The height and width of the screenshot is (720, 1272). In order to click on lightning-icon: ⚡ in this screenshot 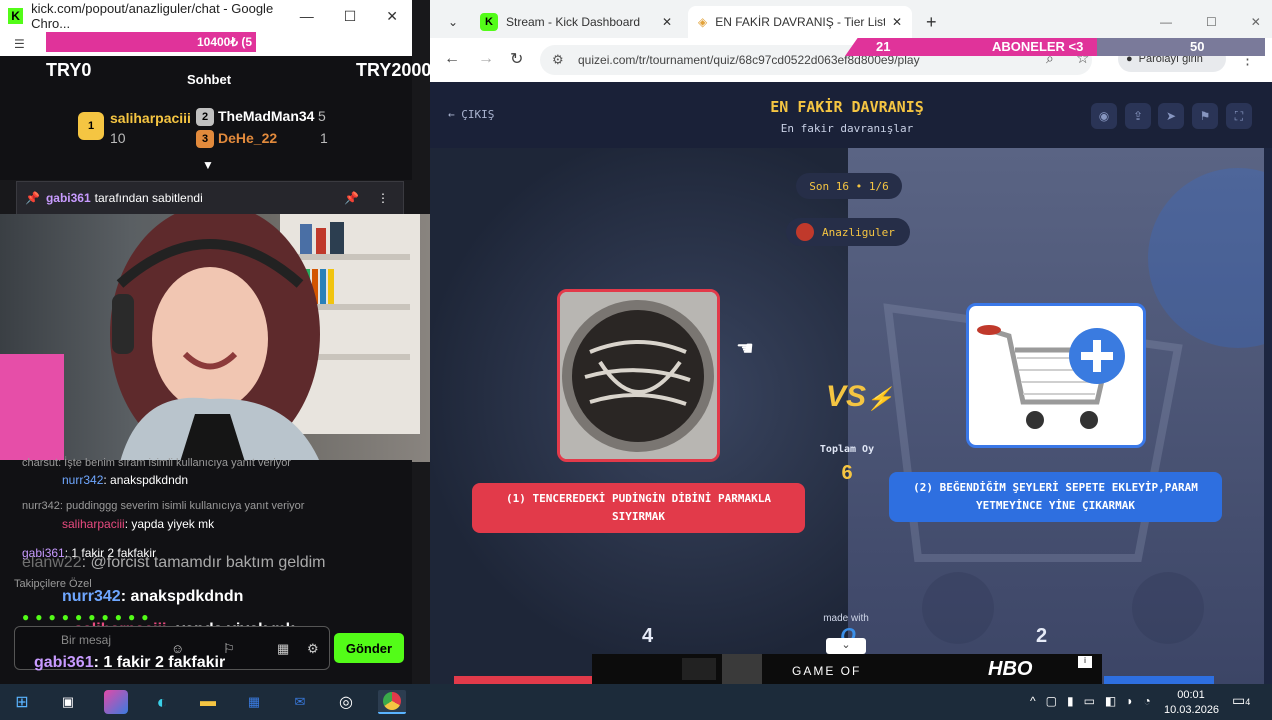, I will do `click(880, 398)`.